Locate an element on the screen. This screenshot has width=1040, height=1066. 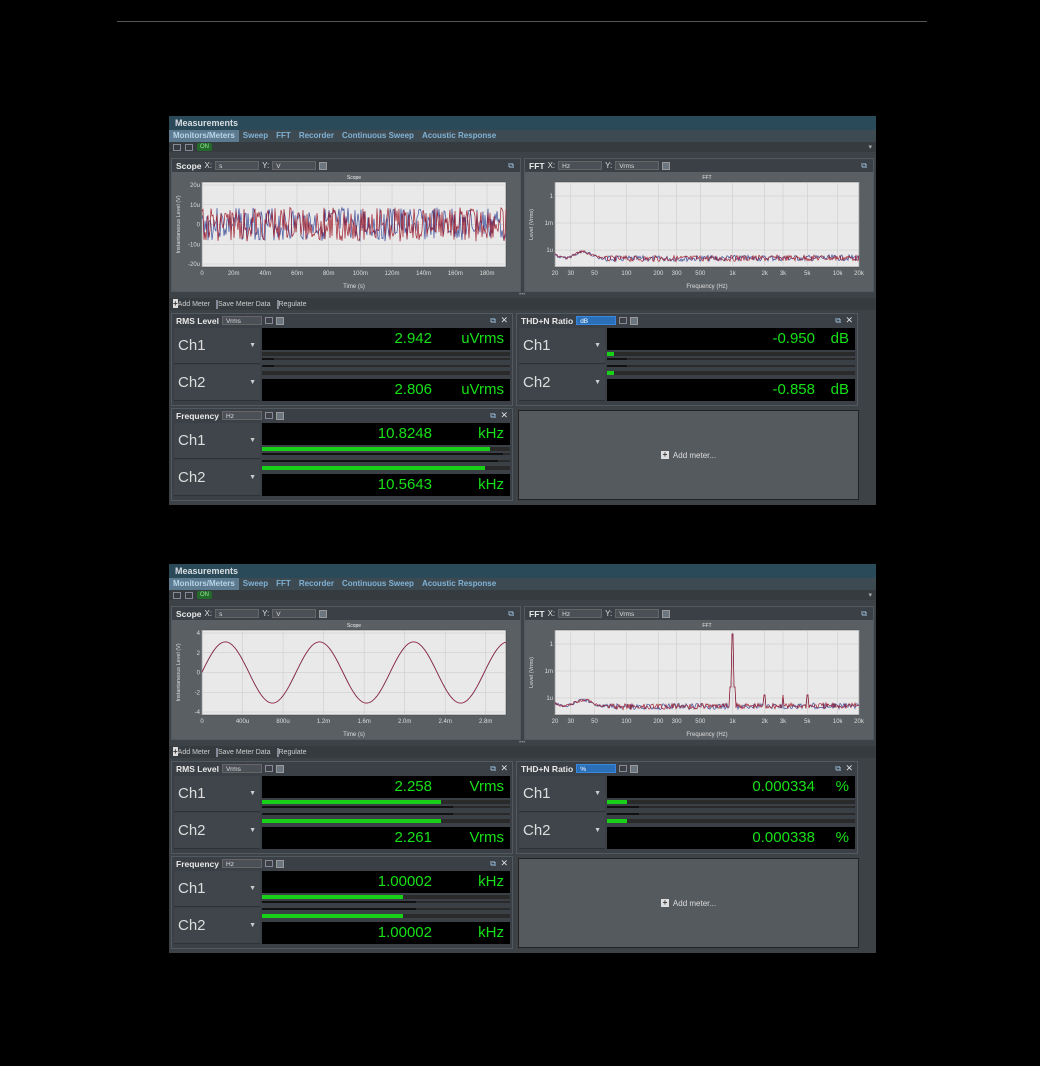
meter-value: 2.942 is located at coordinates (413, 338).